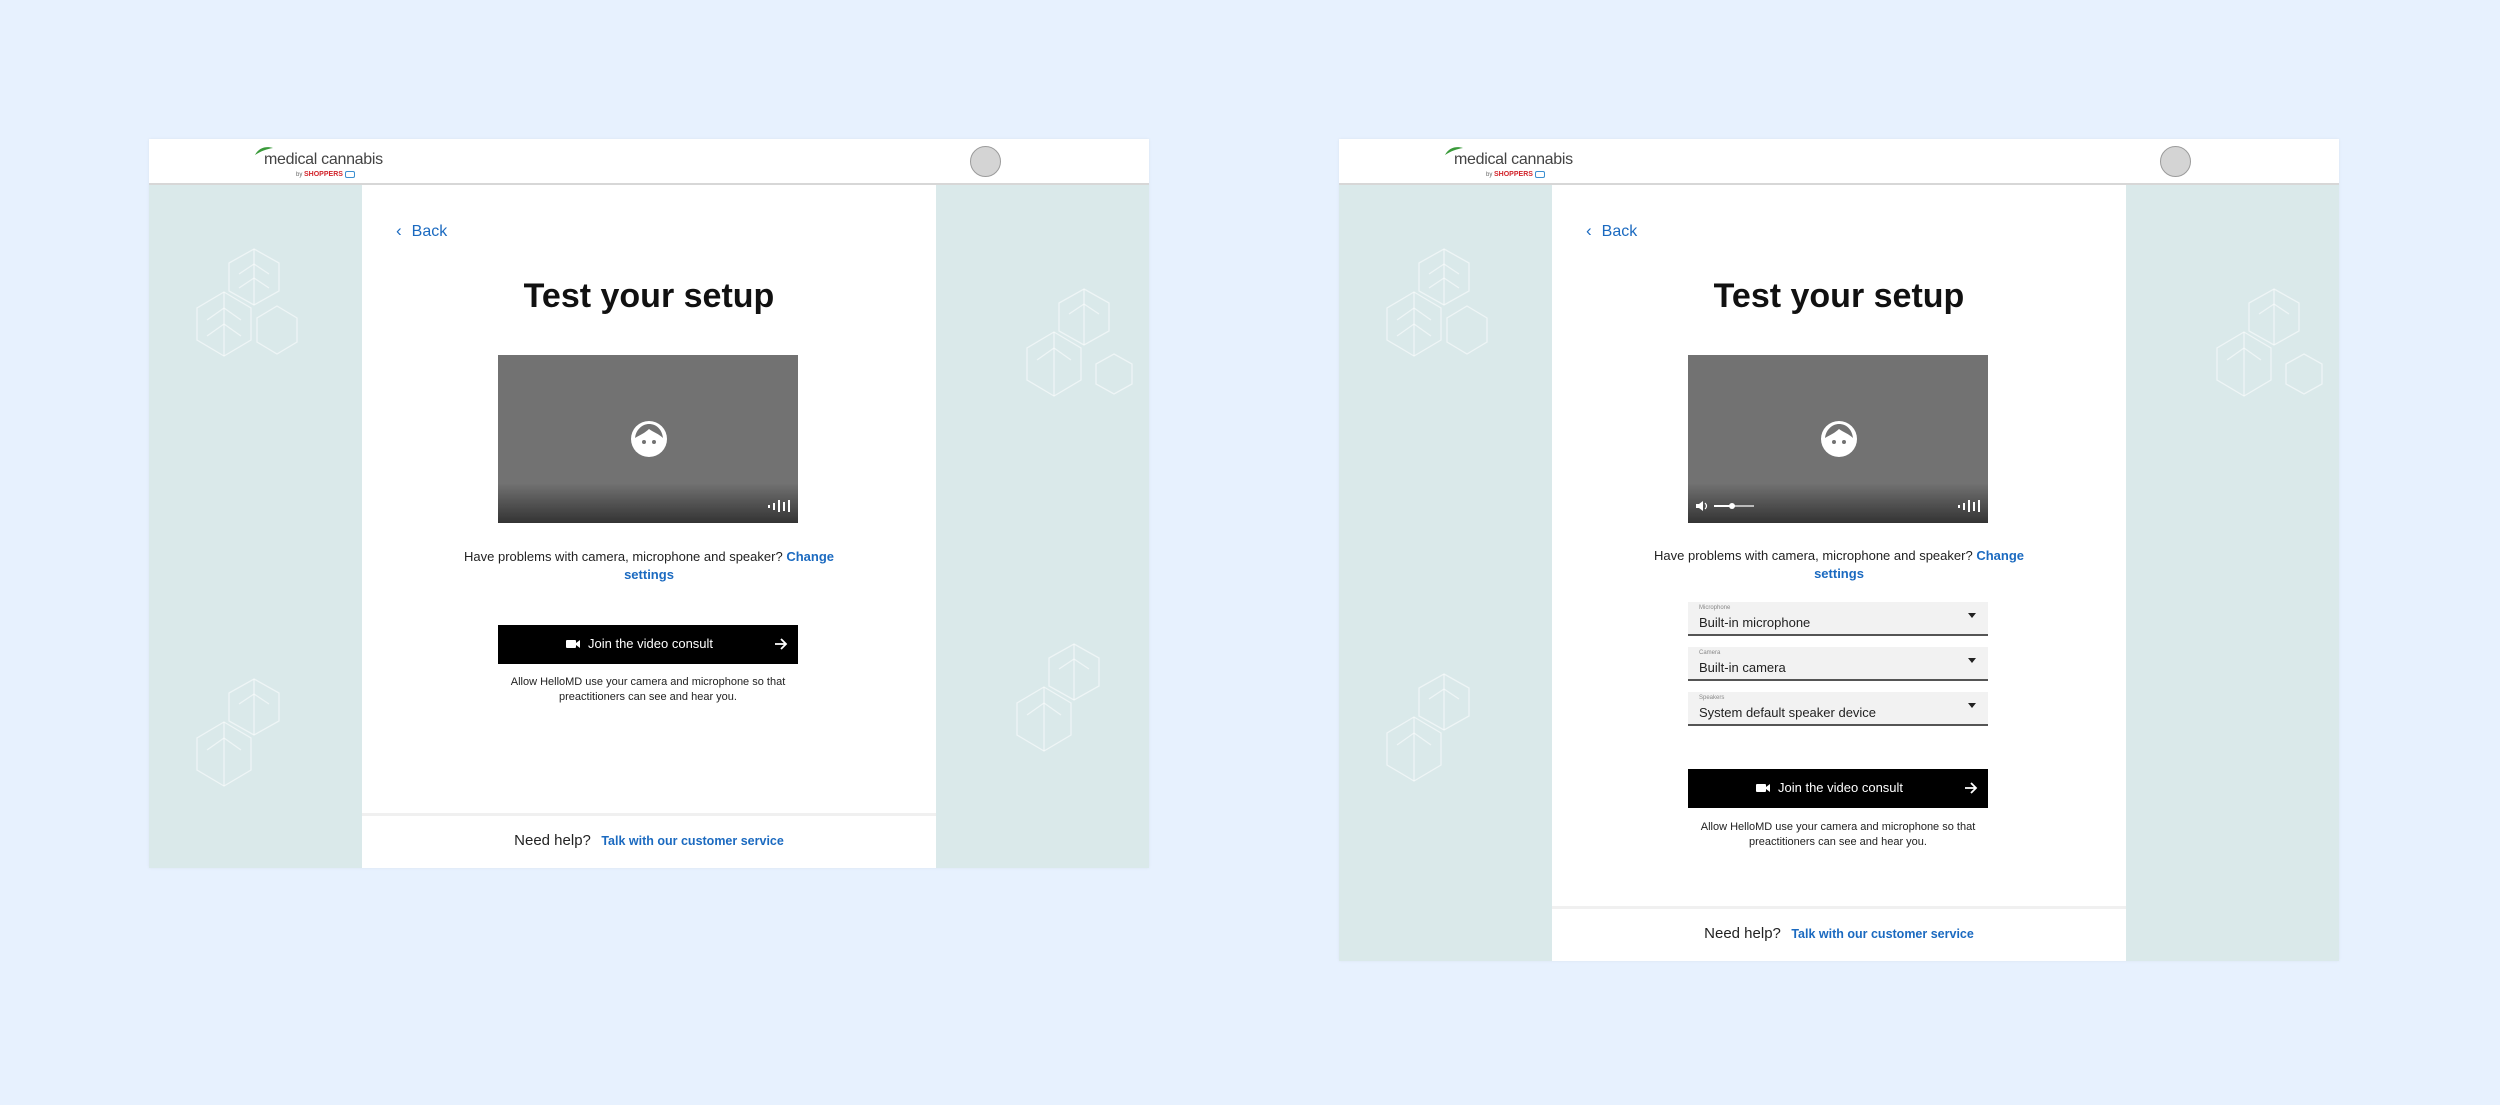 Image resolution: width=2500 pixels, height=1105 pixels. I want to click on video-controls-overlay, so click(648, 503).